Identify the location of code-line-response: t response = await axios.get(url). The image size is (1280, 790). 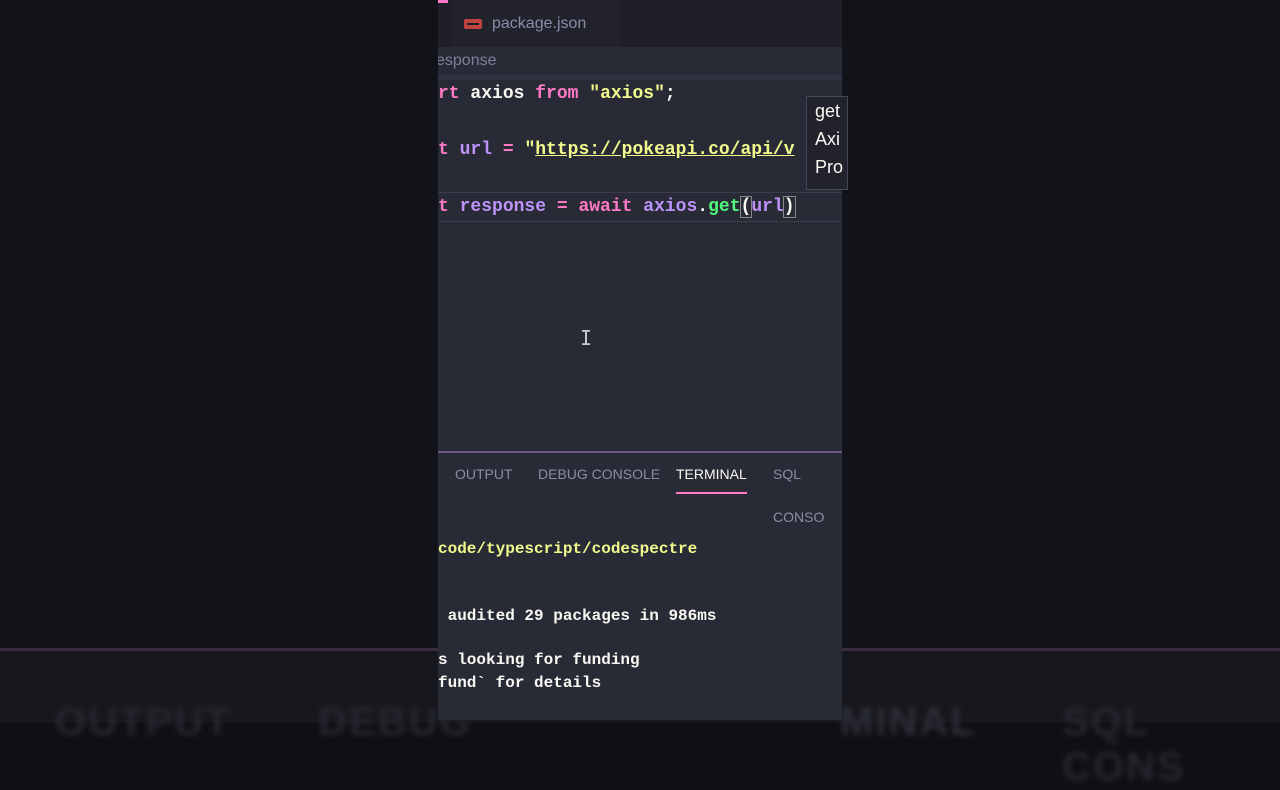
(640, 207).